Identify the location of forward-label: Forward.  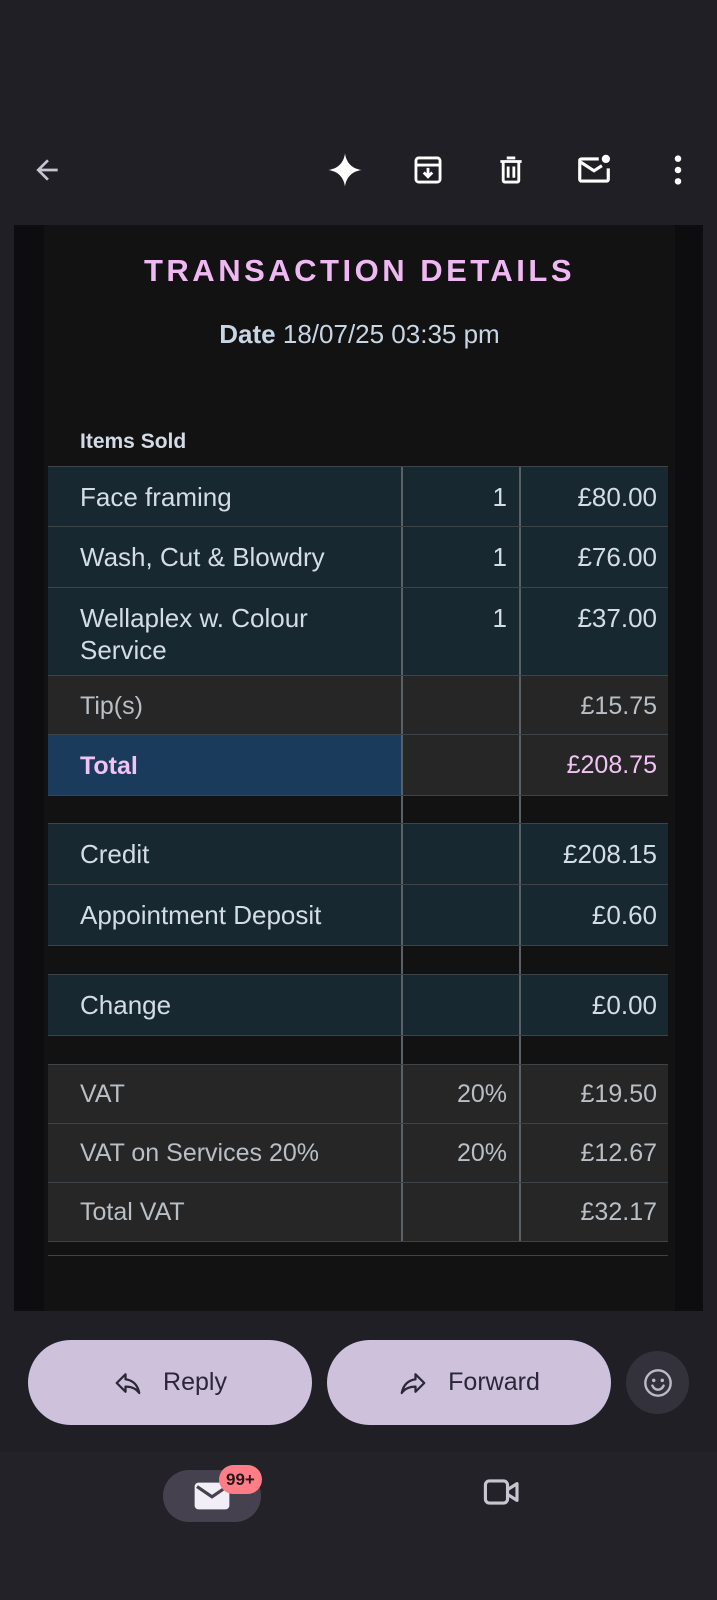
(494, 1382).